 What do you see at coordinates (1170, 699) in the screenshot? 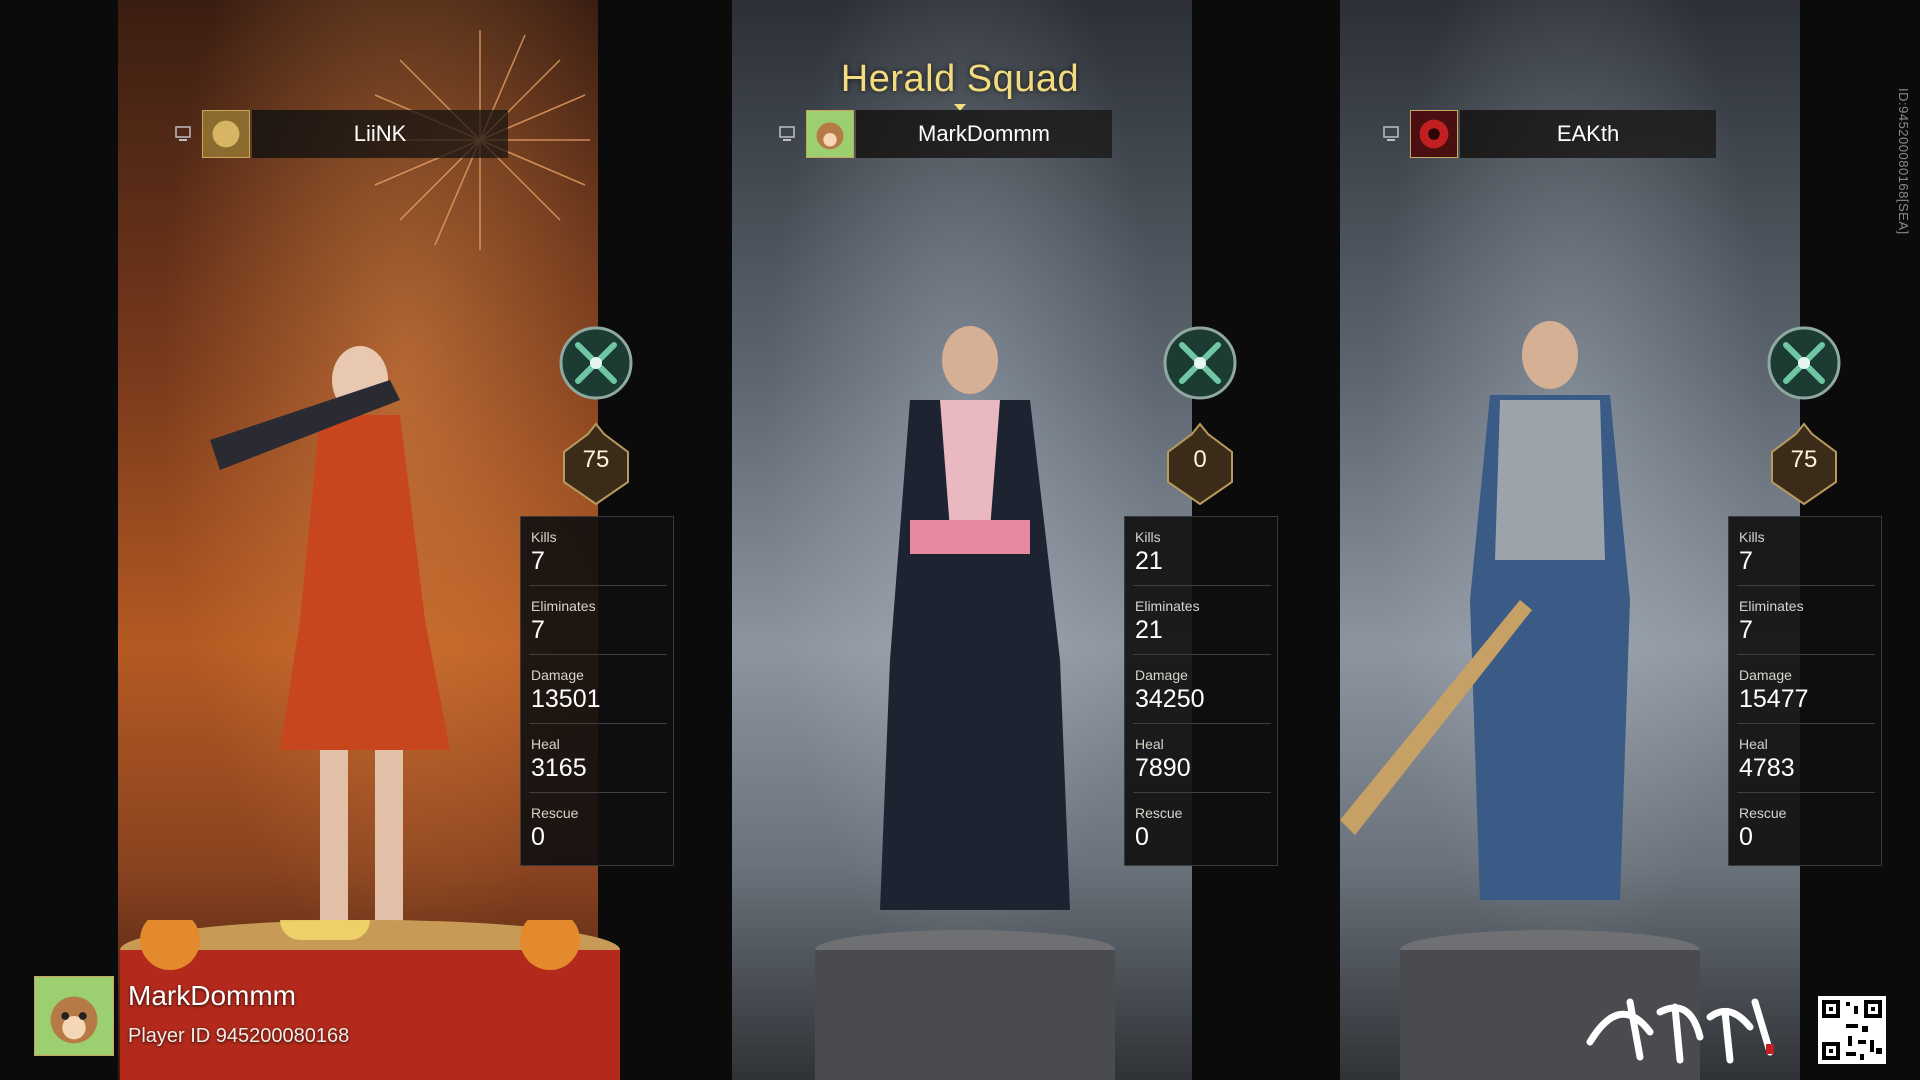
I see `stat-value: 34250` at bounding box center [1170, 699].